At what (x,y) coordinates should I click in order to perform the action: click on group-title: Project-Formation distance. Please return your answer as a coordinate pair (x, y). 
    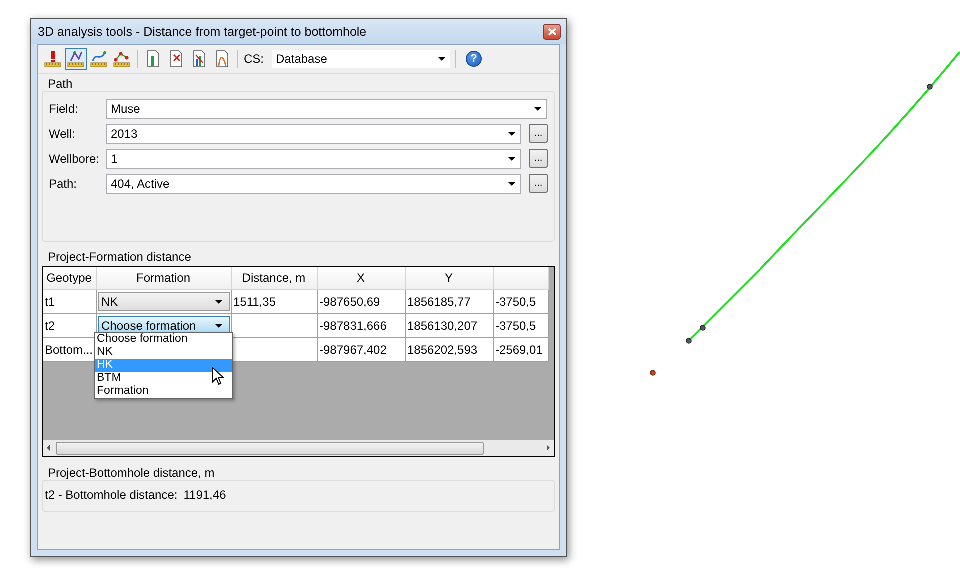
    Looking at the image, I should click on (119, 257).